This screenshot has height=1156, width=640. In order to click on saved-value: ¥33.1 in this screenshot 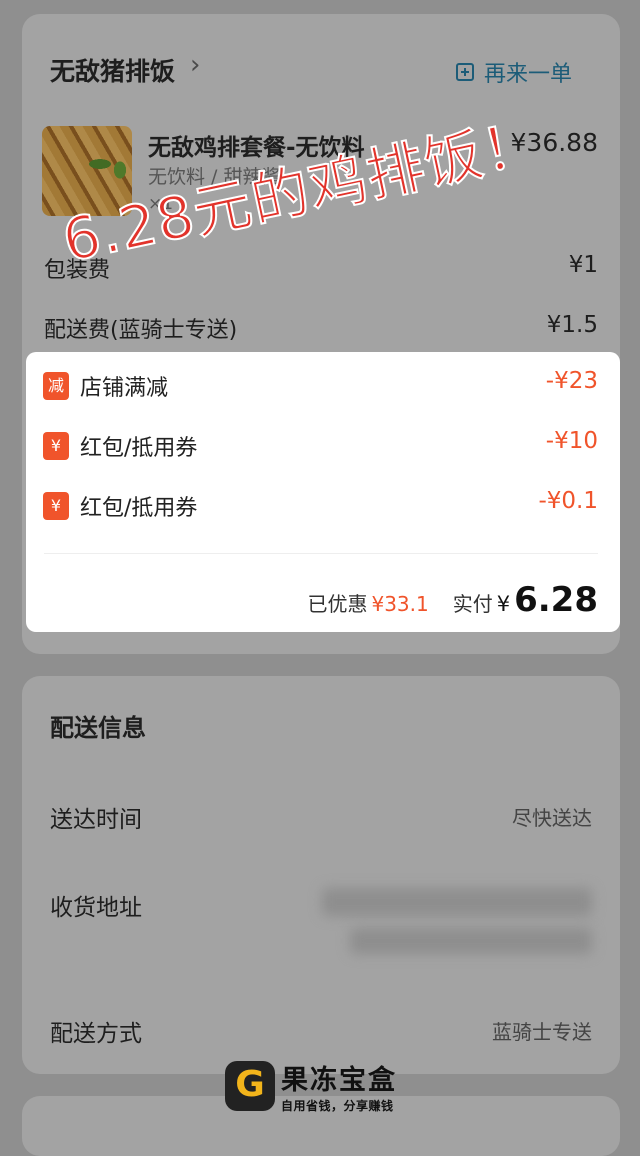, I will do `click(400, 604)`.